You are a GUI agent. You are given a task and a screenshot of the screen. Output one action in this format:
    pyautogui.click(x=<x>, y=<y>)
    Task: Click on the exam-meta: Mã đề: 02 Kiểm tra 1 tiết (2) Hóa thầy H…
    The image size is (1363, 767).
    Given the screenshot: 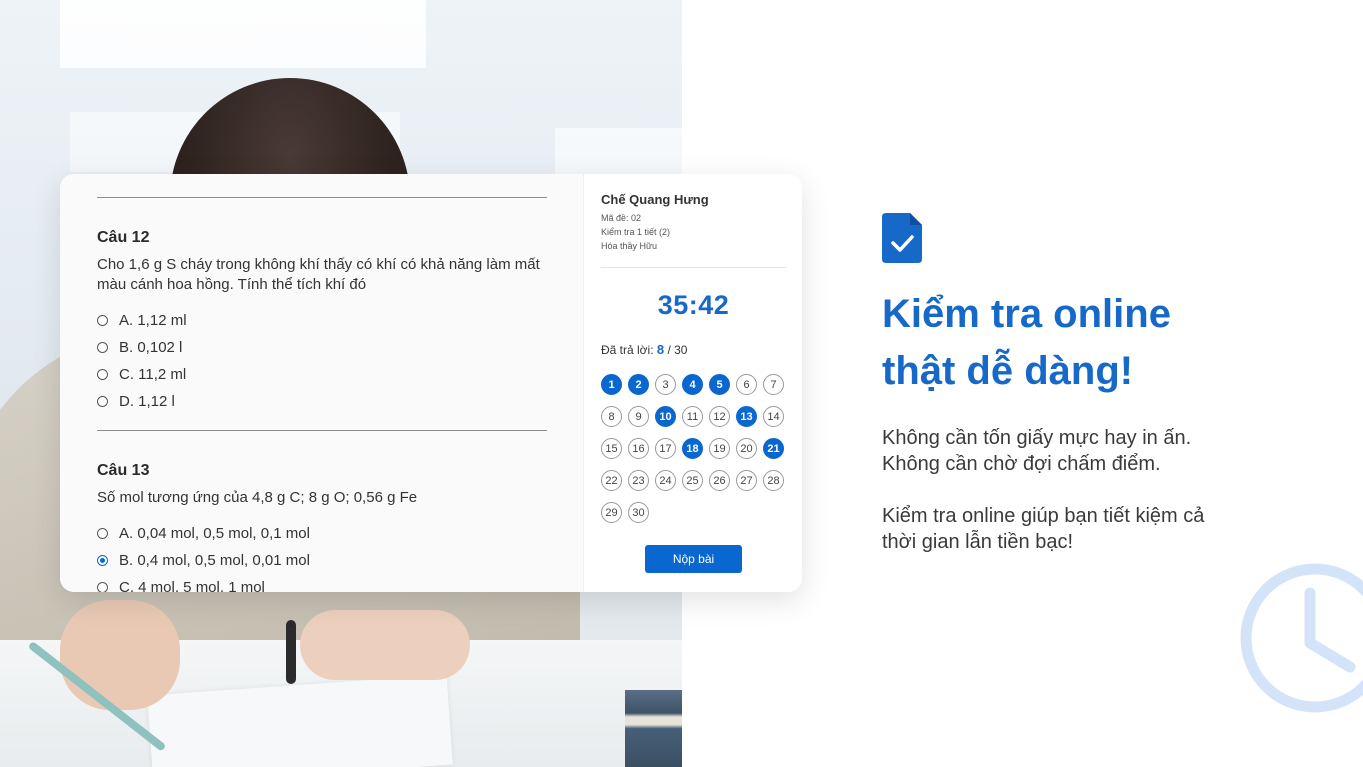 What is the action you would take?
    pyautogui.click(x=693, y=232)
    